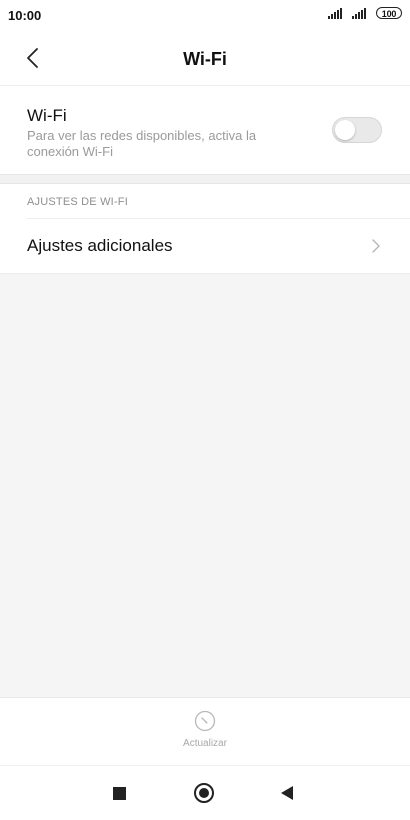 The height and width of the screenshot is (820, 410). What do you see at coordinates (357, 130) in the screenshot?
I see `wifi-toggle` at bounding box center [357, 130].